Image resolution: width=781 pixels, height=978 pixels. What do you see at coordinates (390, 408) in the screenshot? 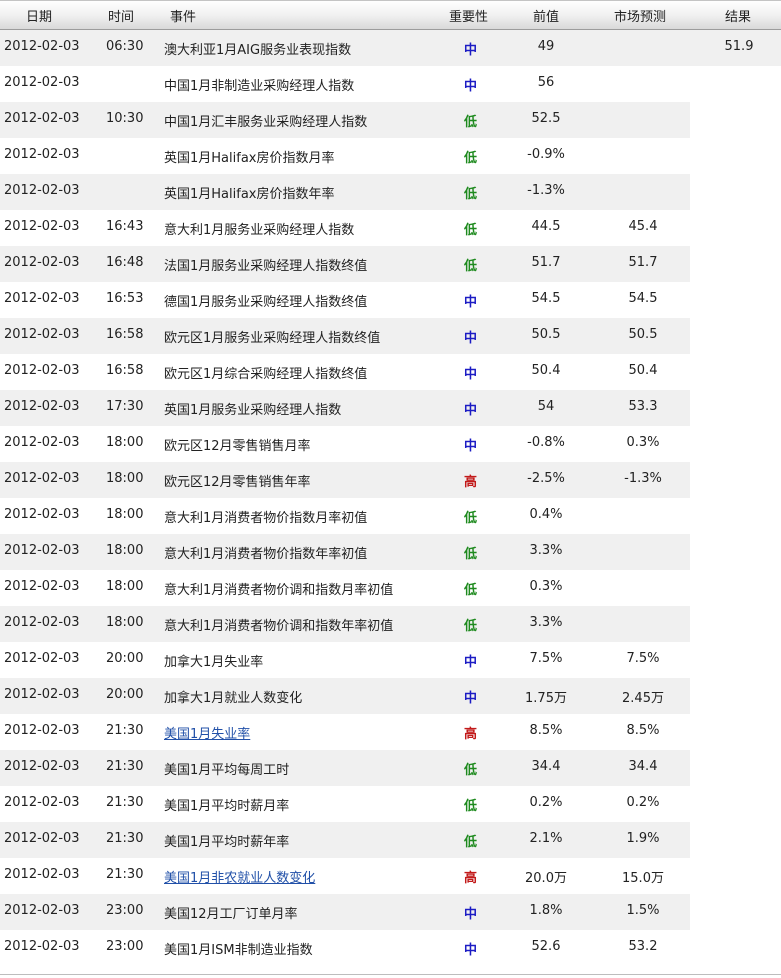
I see `table-row: 2012-02-03 17:30 英国1月服务业采购经理人指数 中 54 53.3` at bounding box center [390, 408].